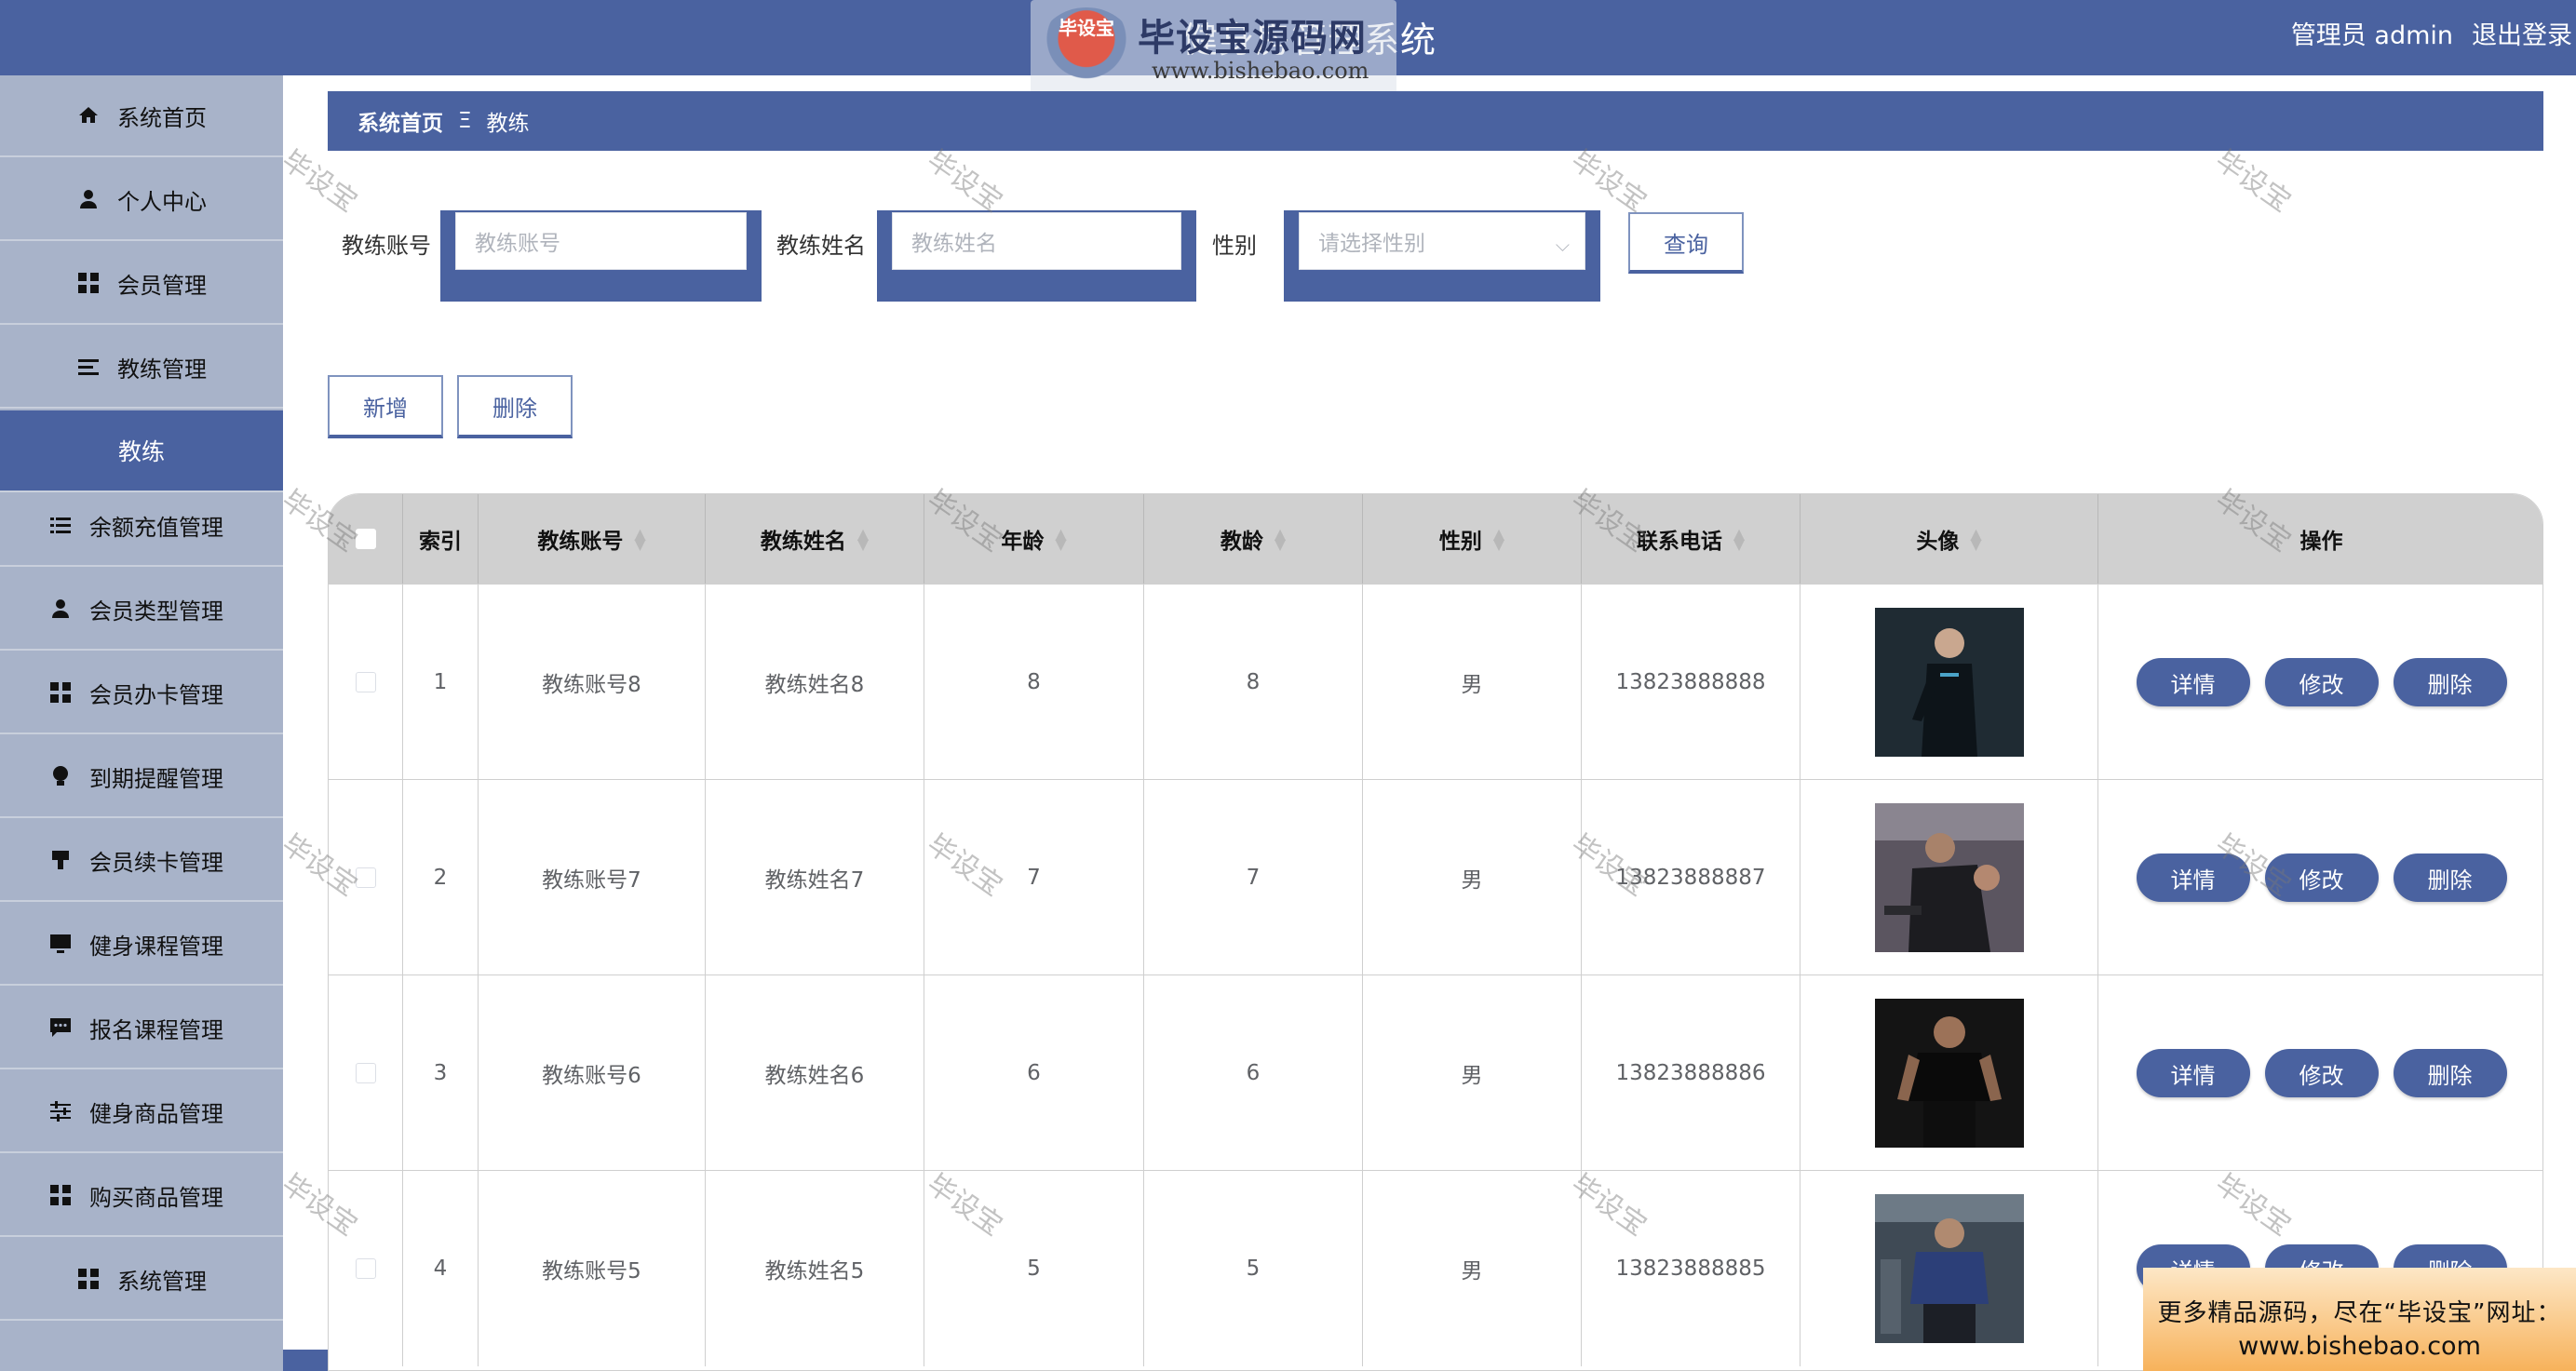  Describe the element at coordinates (141, 945) in the screenshot. I see `sidebar-item-course: 健身课程管理` at that location.